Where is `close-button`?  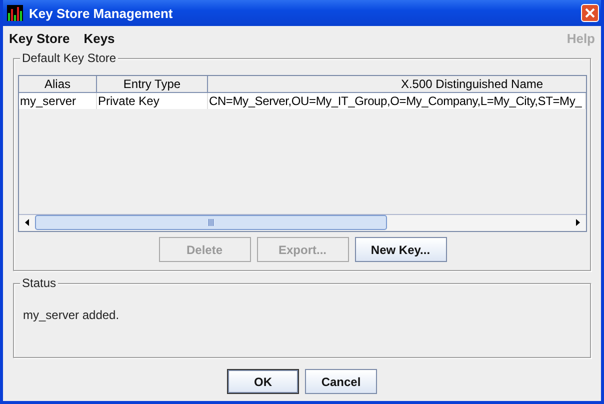 close-button is located at coordinates (590, 13).